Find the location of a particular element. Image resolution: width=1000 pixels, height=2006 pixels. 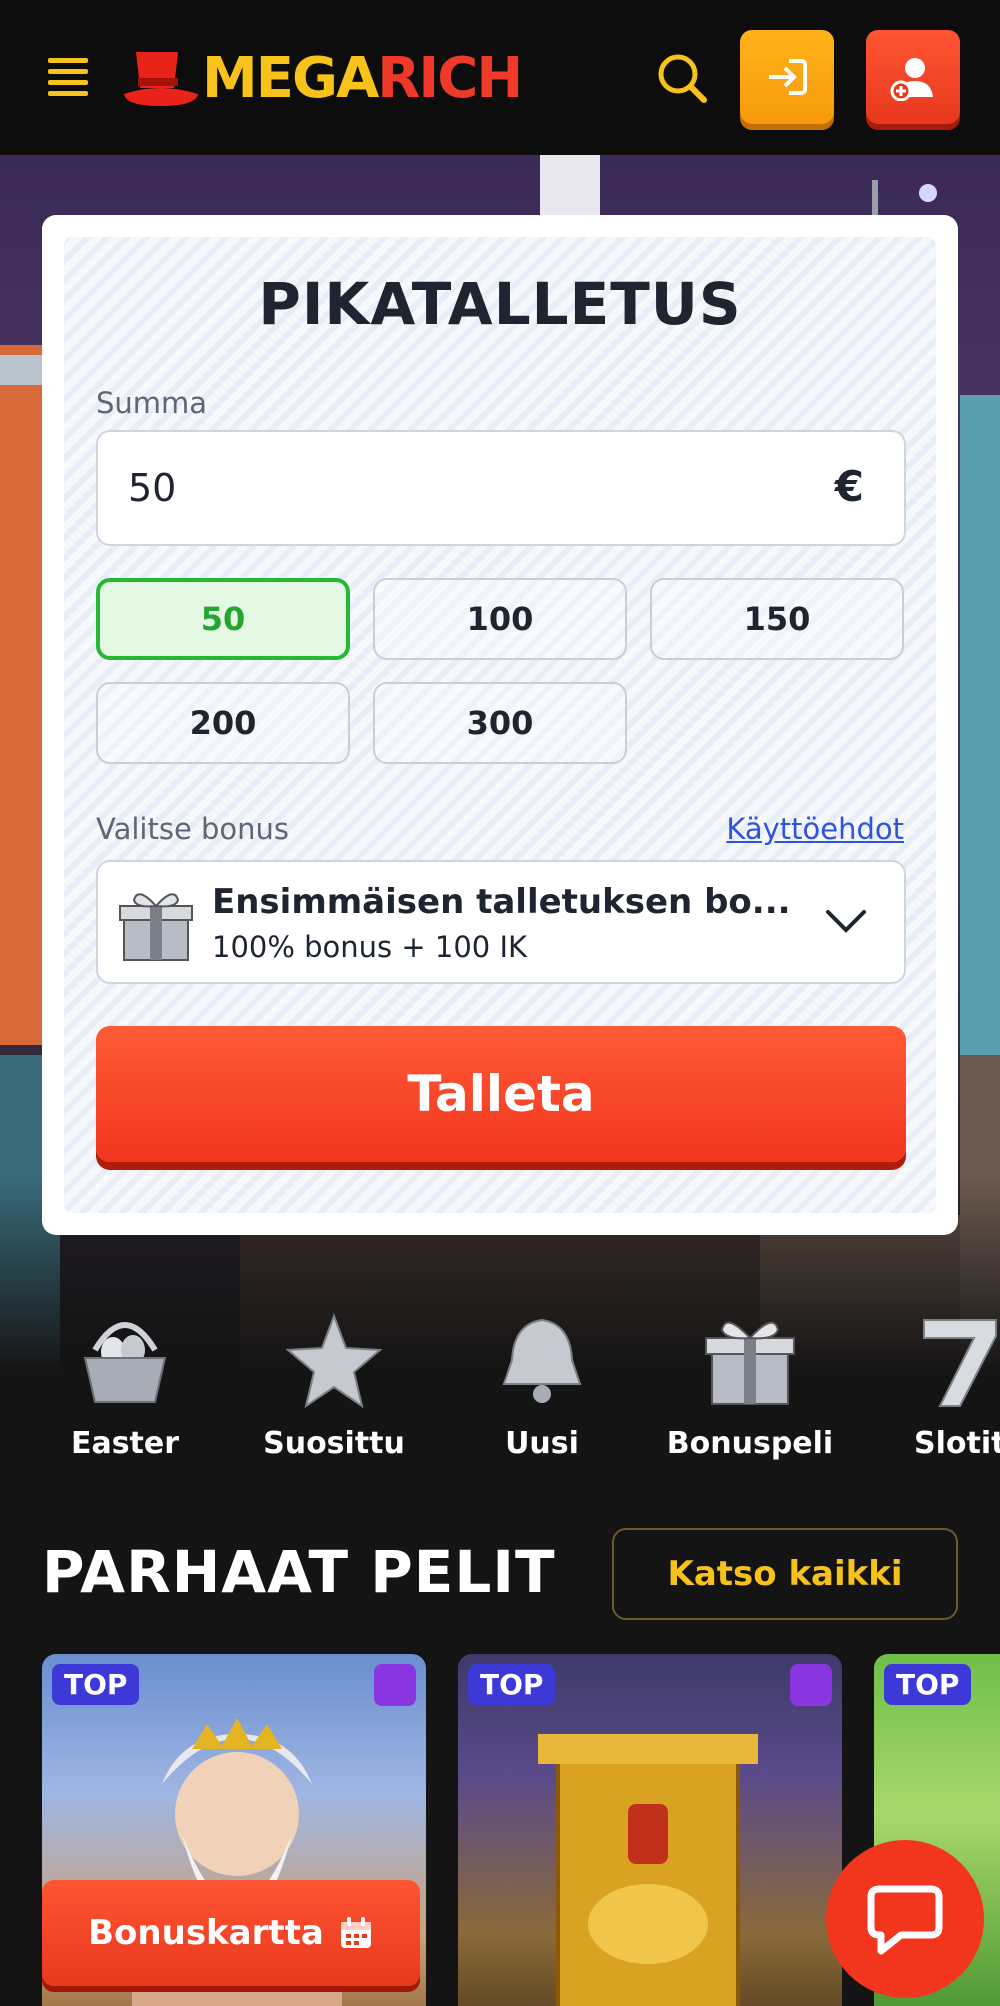

game-card-legacy-of-dead: TOP is located at coordinates (650, 1830).